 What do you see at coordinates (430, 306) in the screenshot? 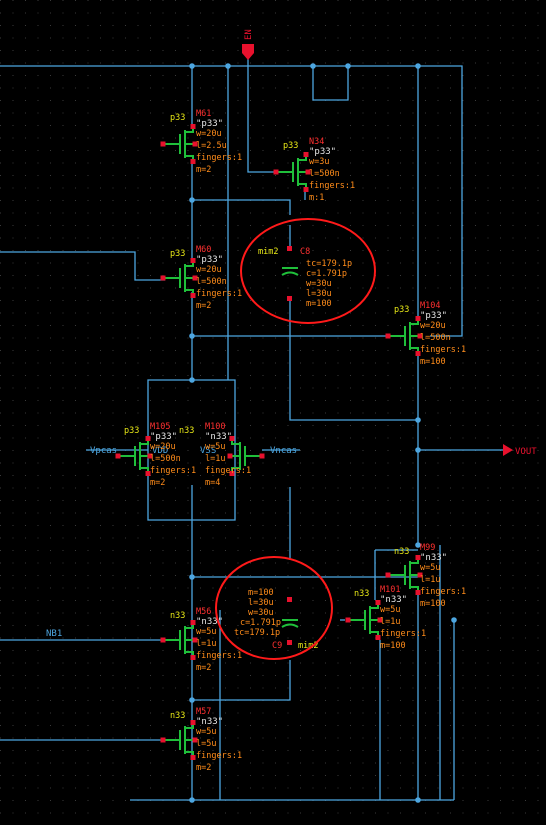
I see `transistor-name: M104` at bounding box center [430, 306].